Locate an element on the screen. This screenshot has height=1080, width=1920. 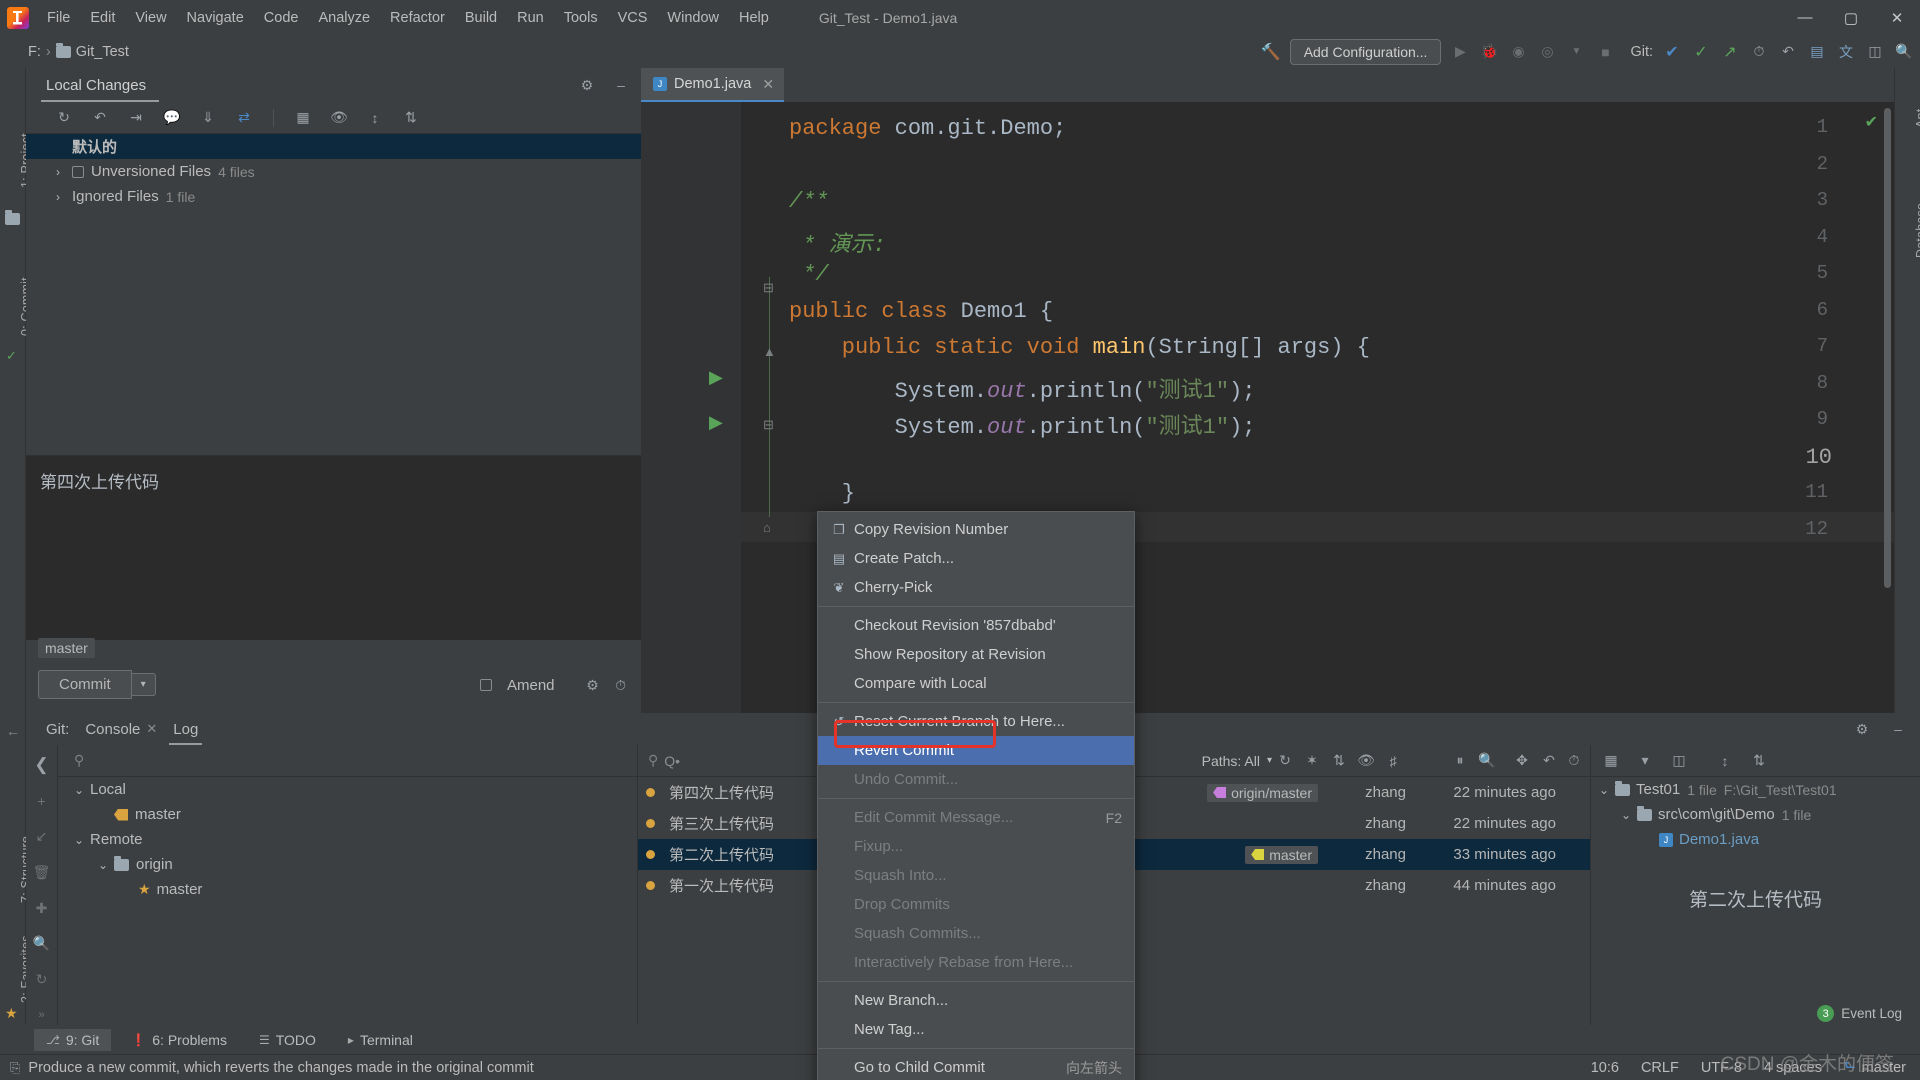
local-changes-toolbar: ↻ ↶ ⇥ 💬 ⇓ ⇄ ▦ 👁 ↕ ⇅ is located at coordinates (333, 118).